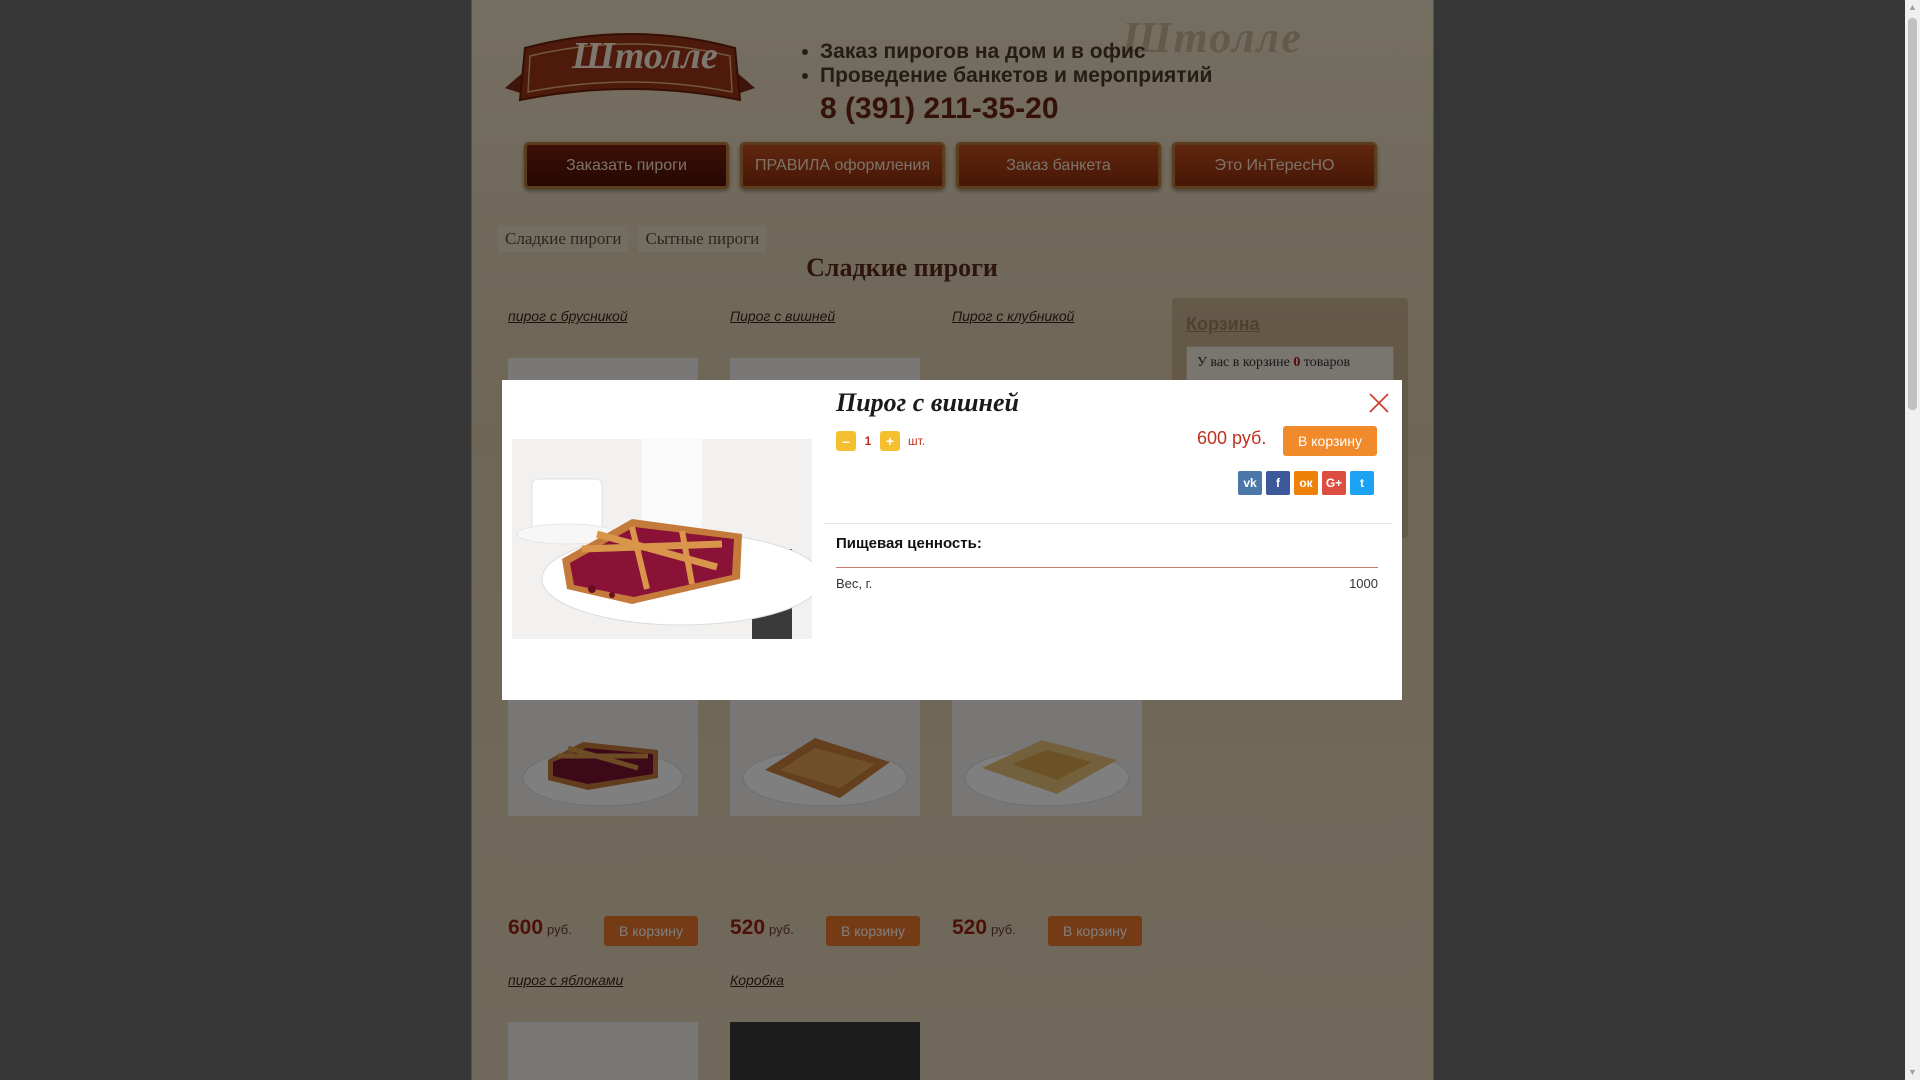  Describe the element at coordinates (1250, 483) in the screenshot. I see `vk-icon: vk` at that location.